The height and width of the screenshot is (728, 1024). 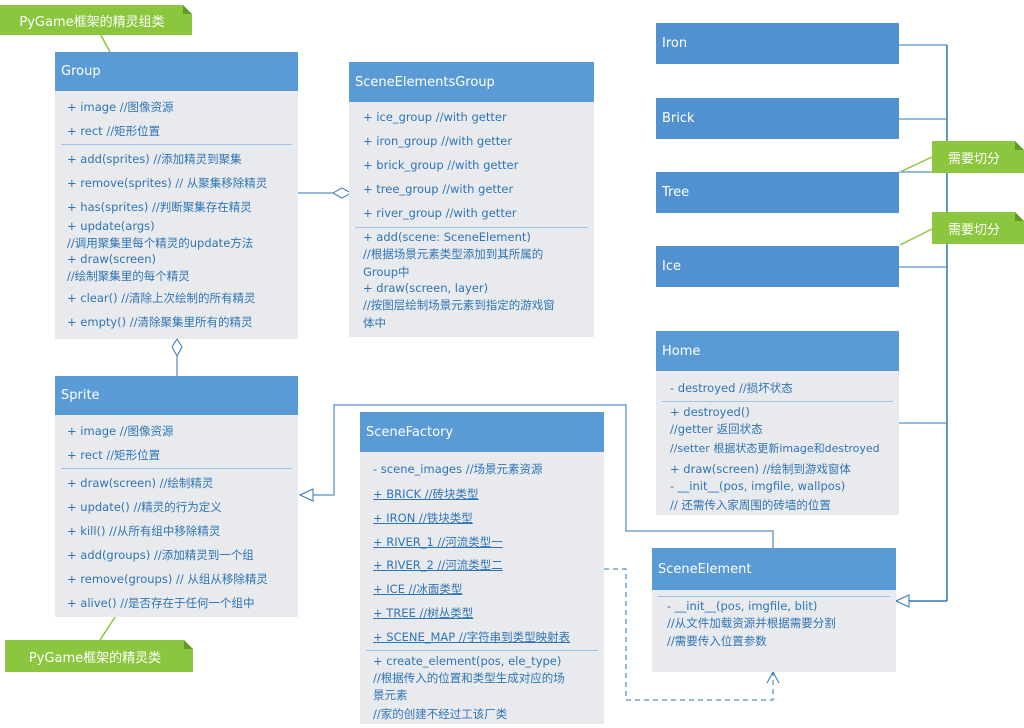 I want to click on class-ice: Ice, so click(x=777, y=266).